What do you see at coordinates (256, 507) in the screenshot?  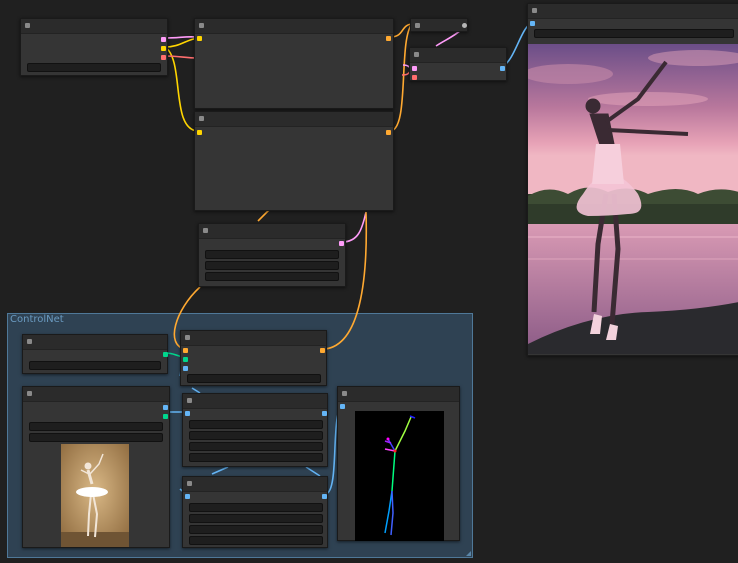 I see `upscale-method-widget` at bounding box center [256, 507].